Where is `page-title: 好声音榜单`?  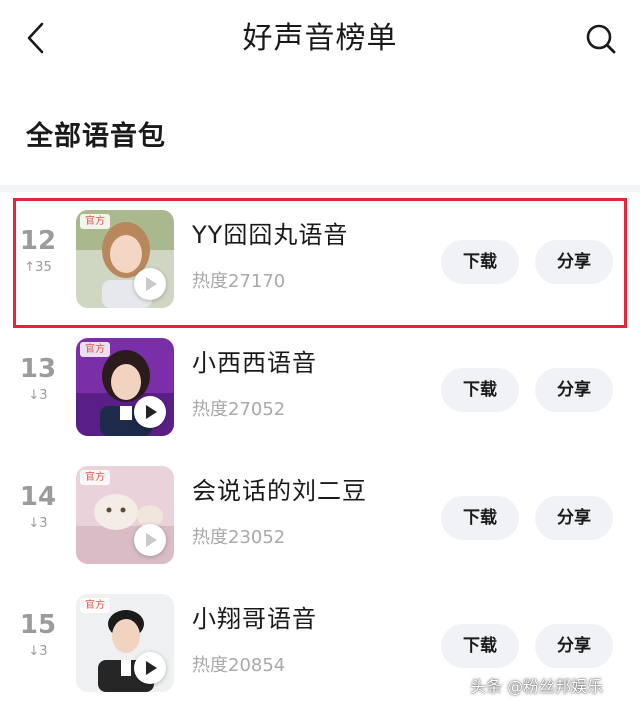
page-title: 好声音榜单 is located at coordinates (320, 38).